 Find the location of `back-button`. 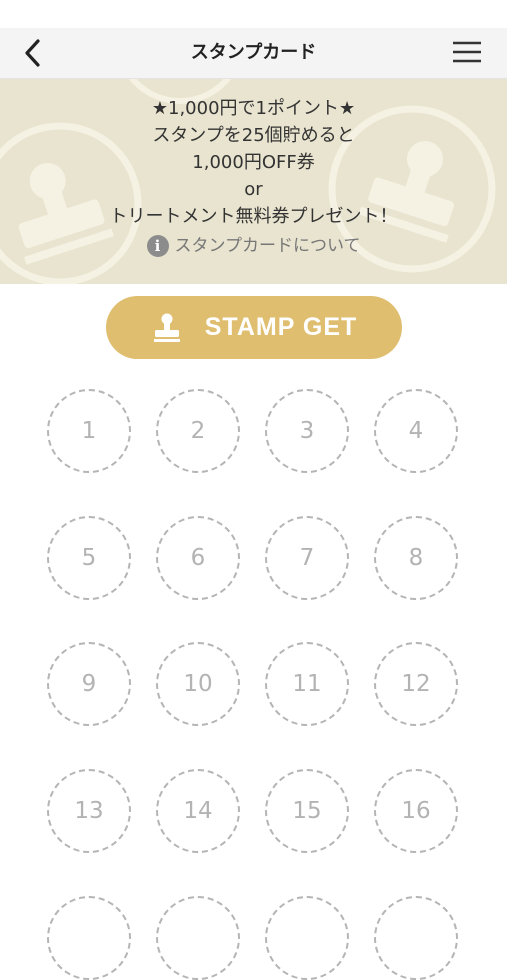

back-button is located at coordinates (33, 53).